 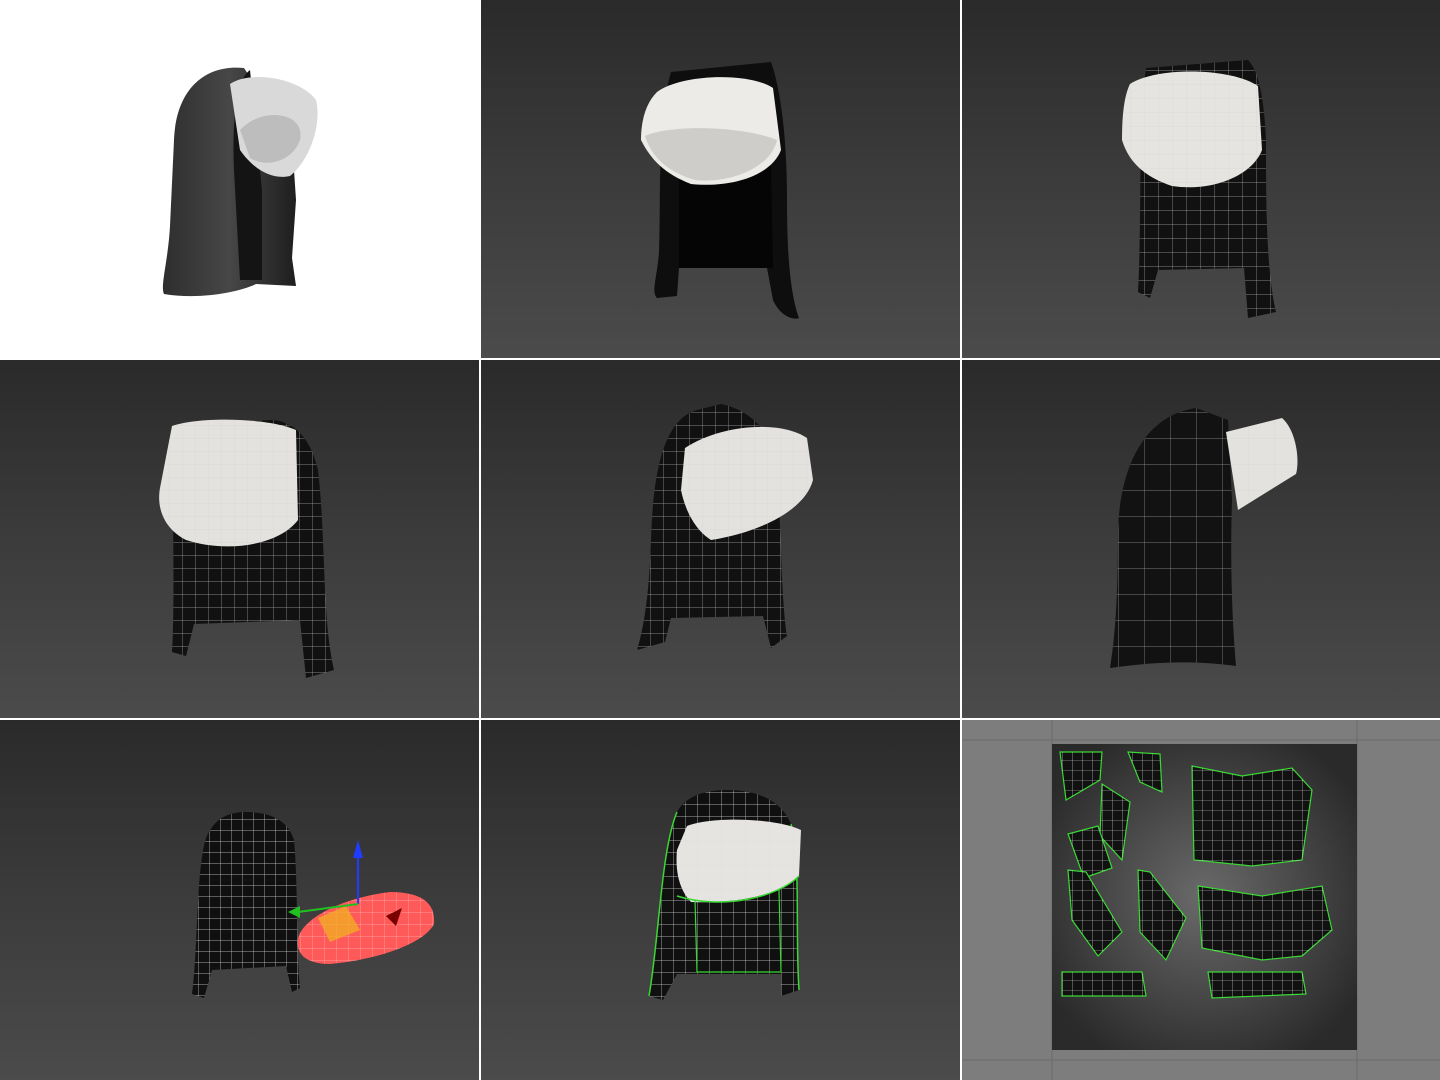 I want to click on veil-render-viewport, so click(x=720, y=190).